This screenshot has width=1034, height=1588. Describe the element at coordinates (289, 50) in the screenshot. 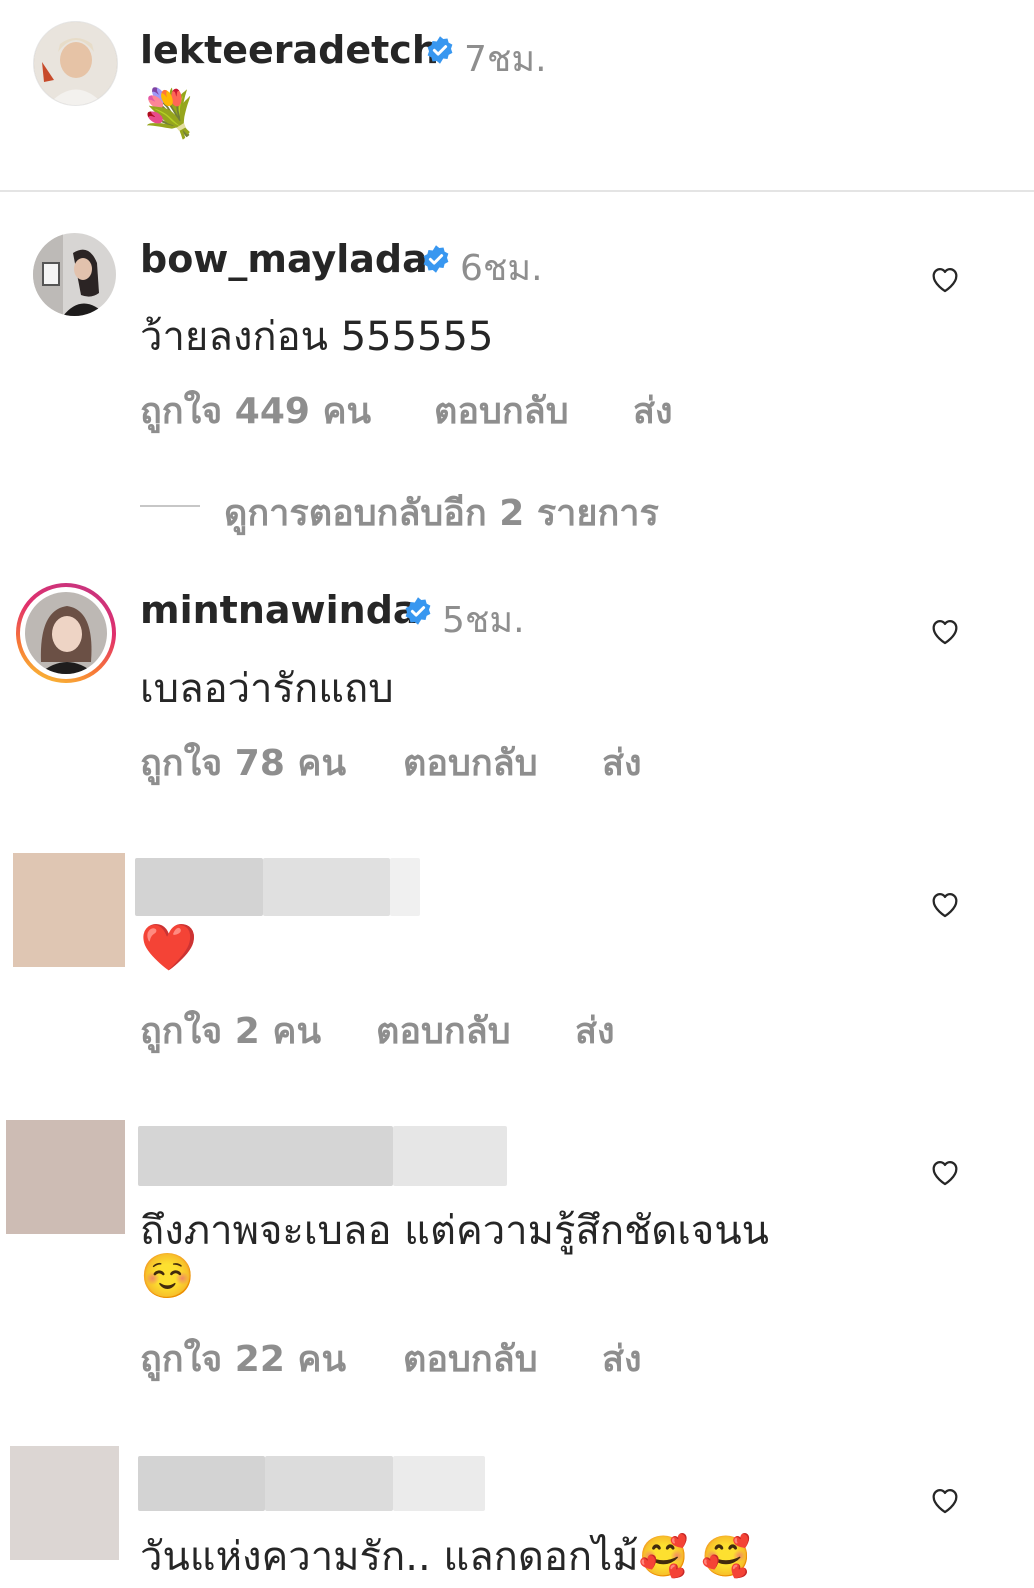

I see `post-author-username: lekteeradetch` at that location.